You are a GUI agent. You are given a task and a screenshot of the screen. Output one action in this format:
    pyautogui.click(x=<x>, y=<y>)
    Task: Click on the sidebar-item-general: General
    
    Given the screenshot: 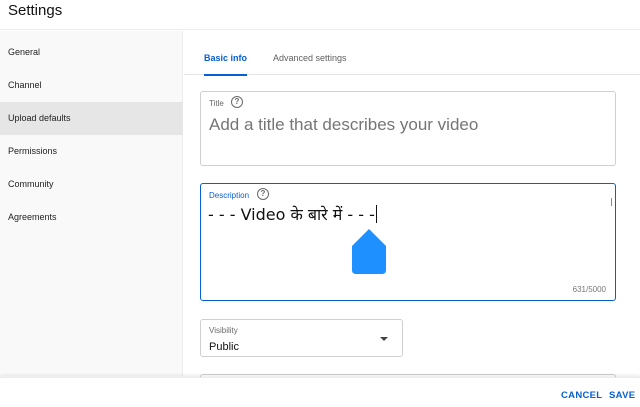 What is the action you would take?
    pyautogui.click(x=91, y=52)
    